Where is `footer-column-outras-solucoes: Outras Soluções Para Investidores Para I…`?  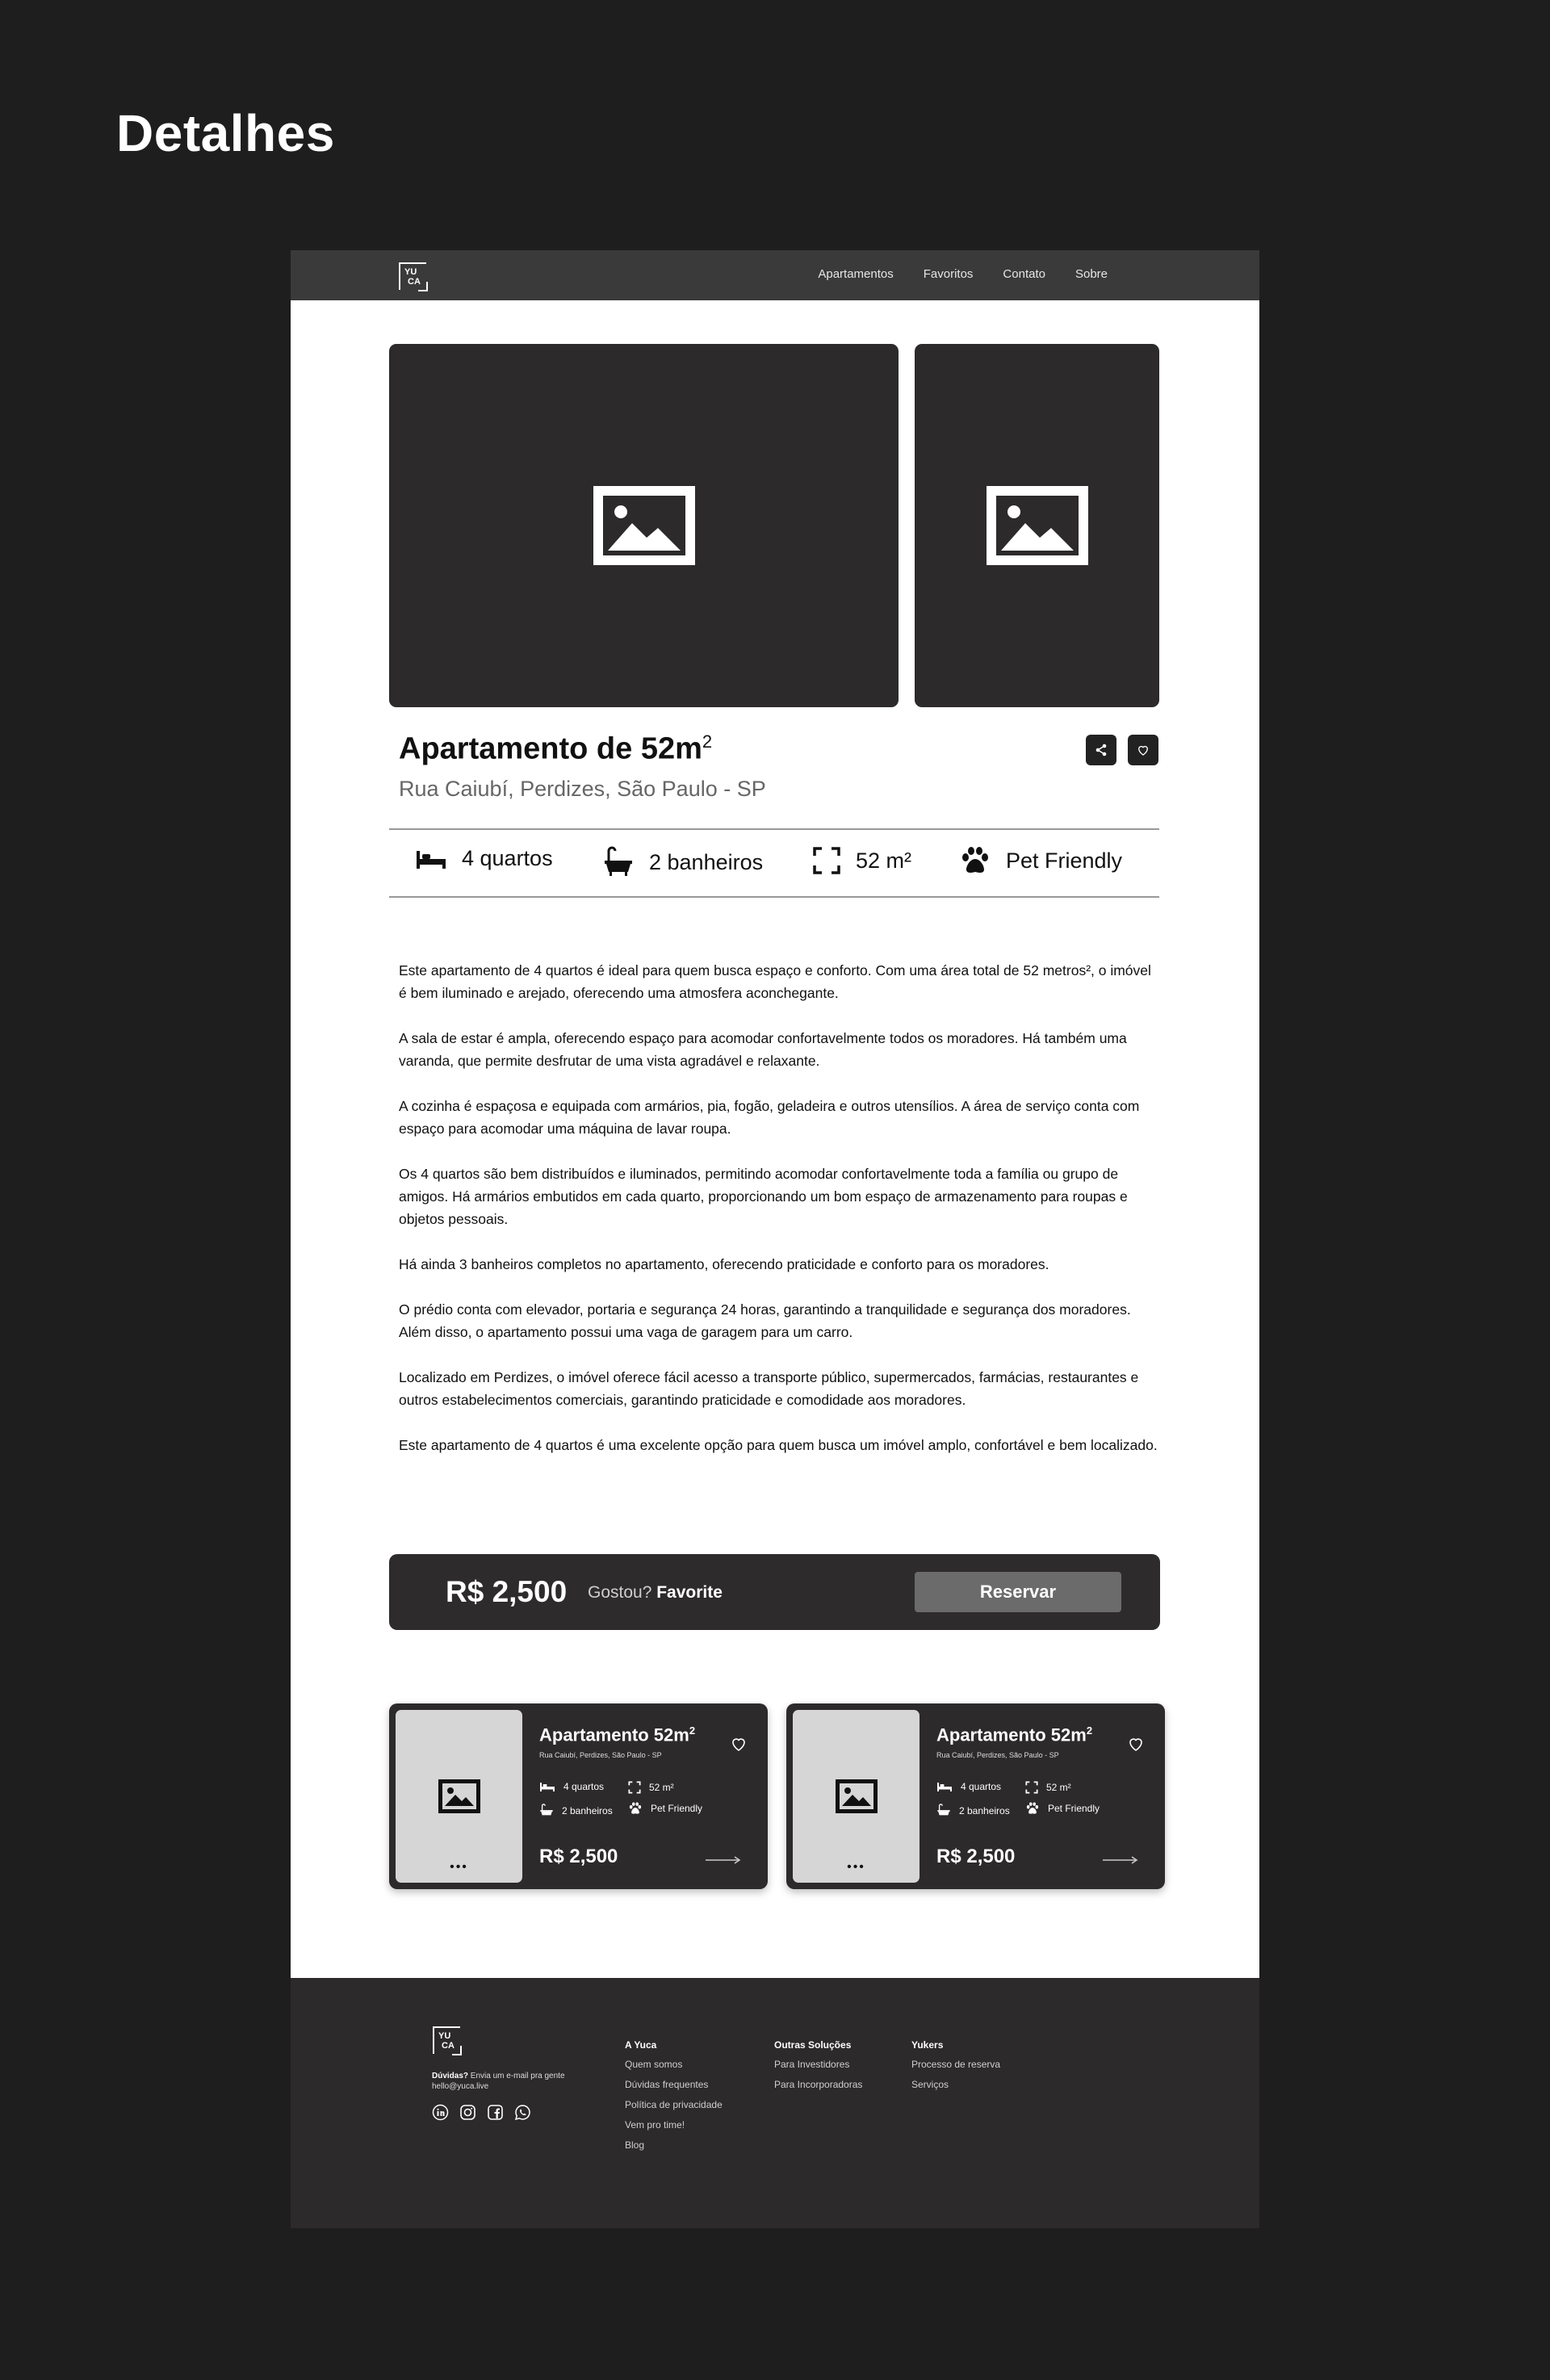
footer-column-outras-solucoes: Outras Soluções Para Investidores Para I… is located at coordinates (818, 2069).